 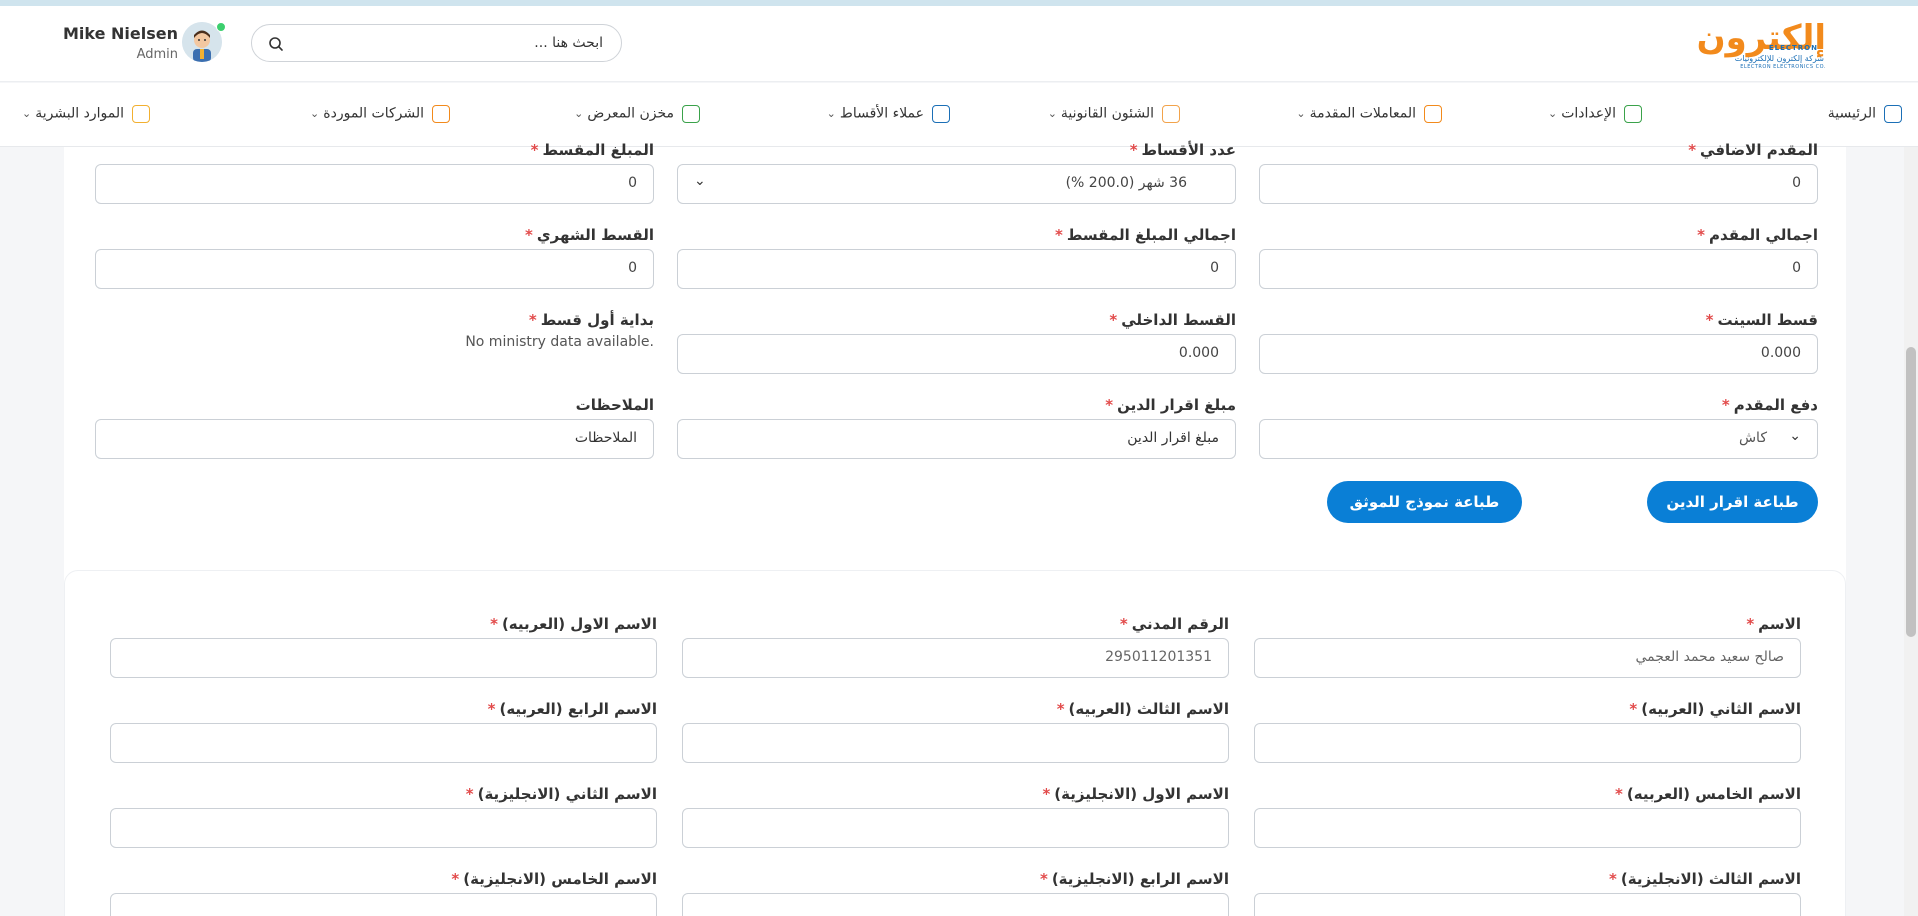 I want to click on online-status-dot, so click(x=221, y=27).